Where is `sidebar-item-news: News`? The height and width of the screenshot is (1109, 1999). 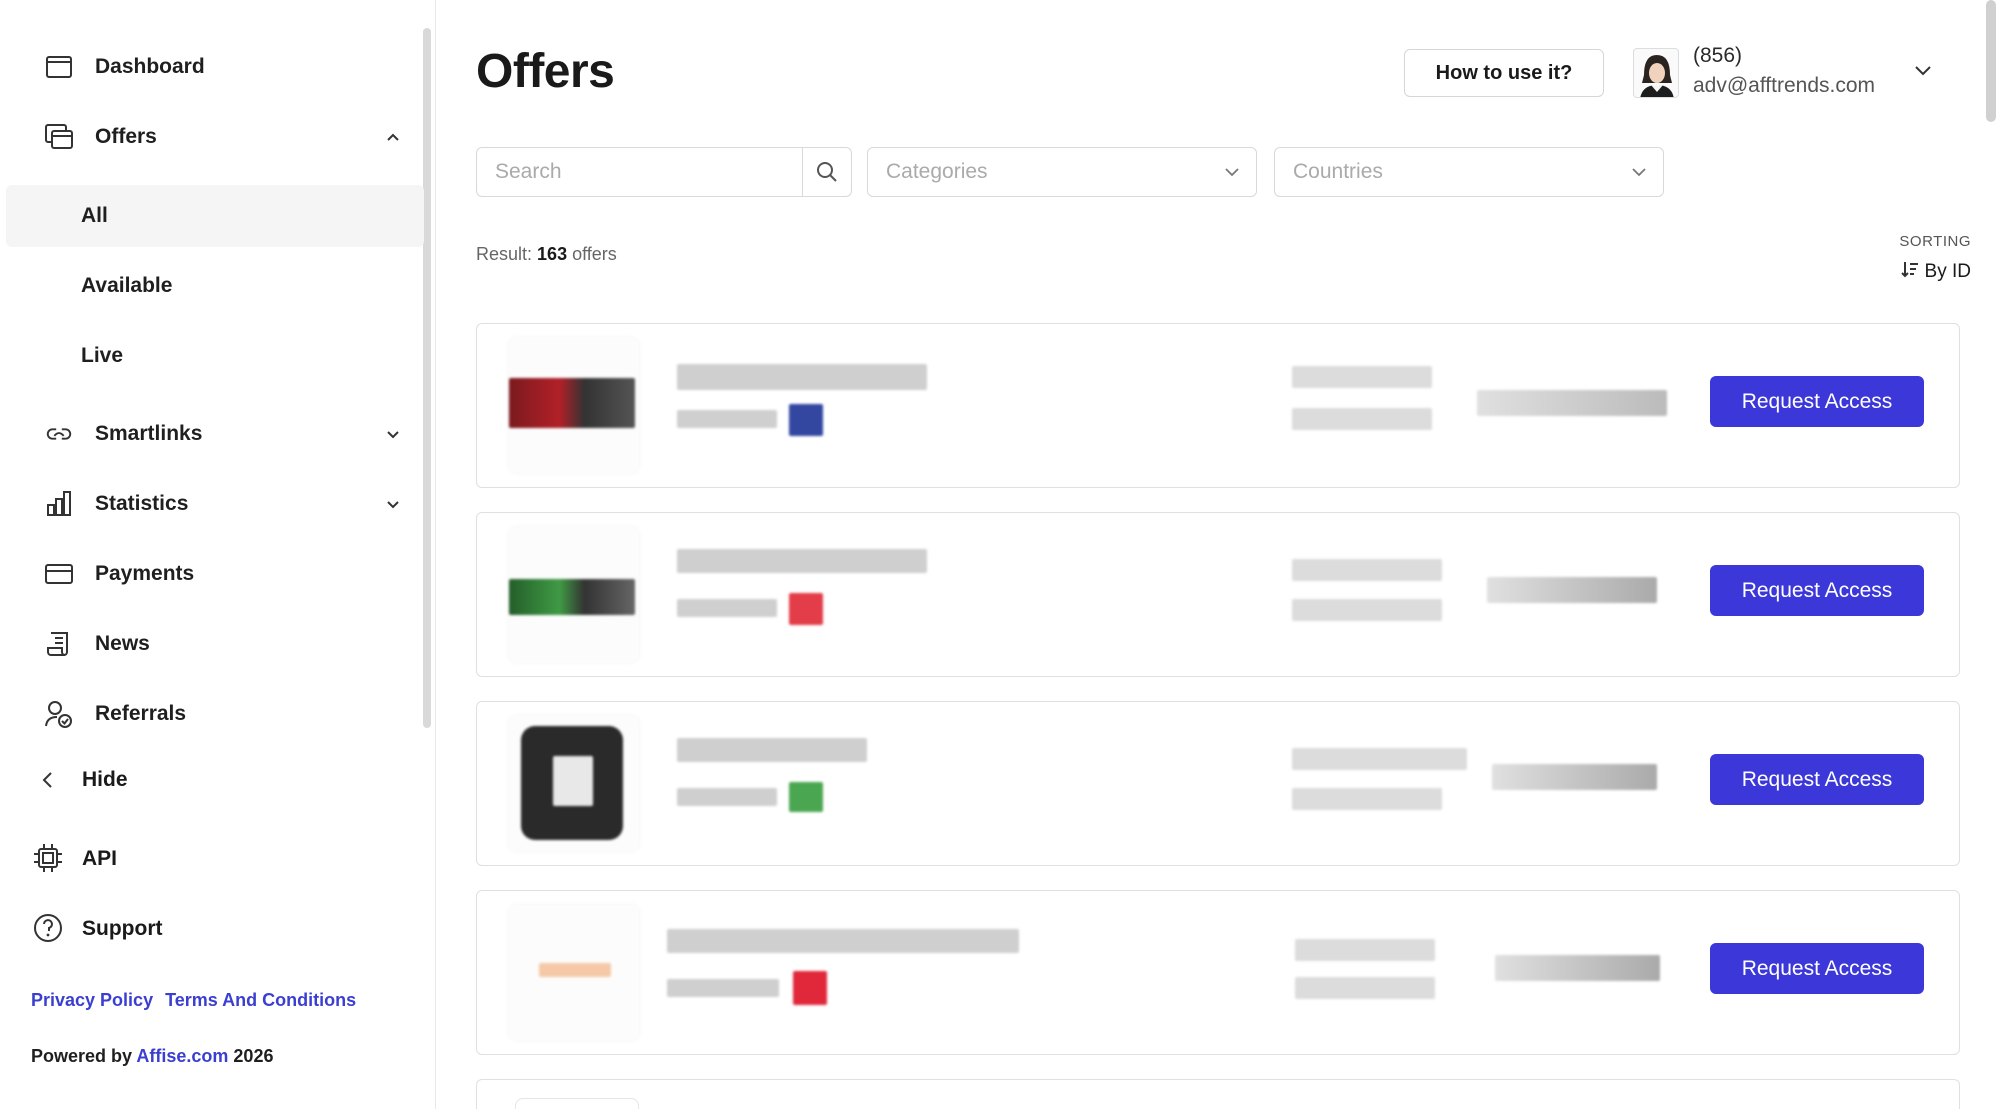 sidebar-item-news: News is located at coordinates (210, 644).